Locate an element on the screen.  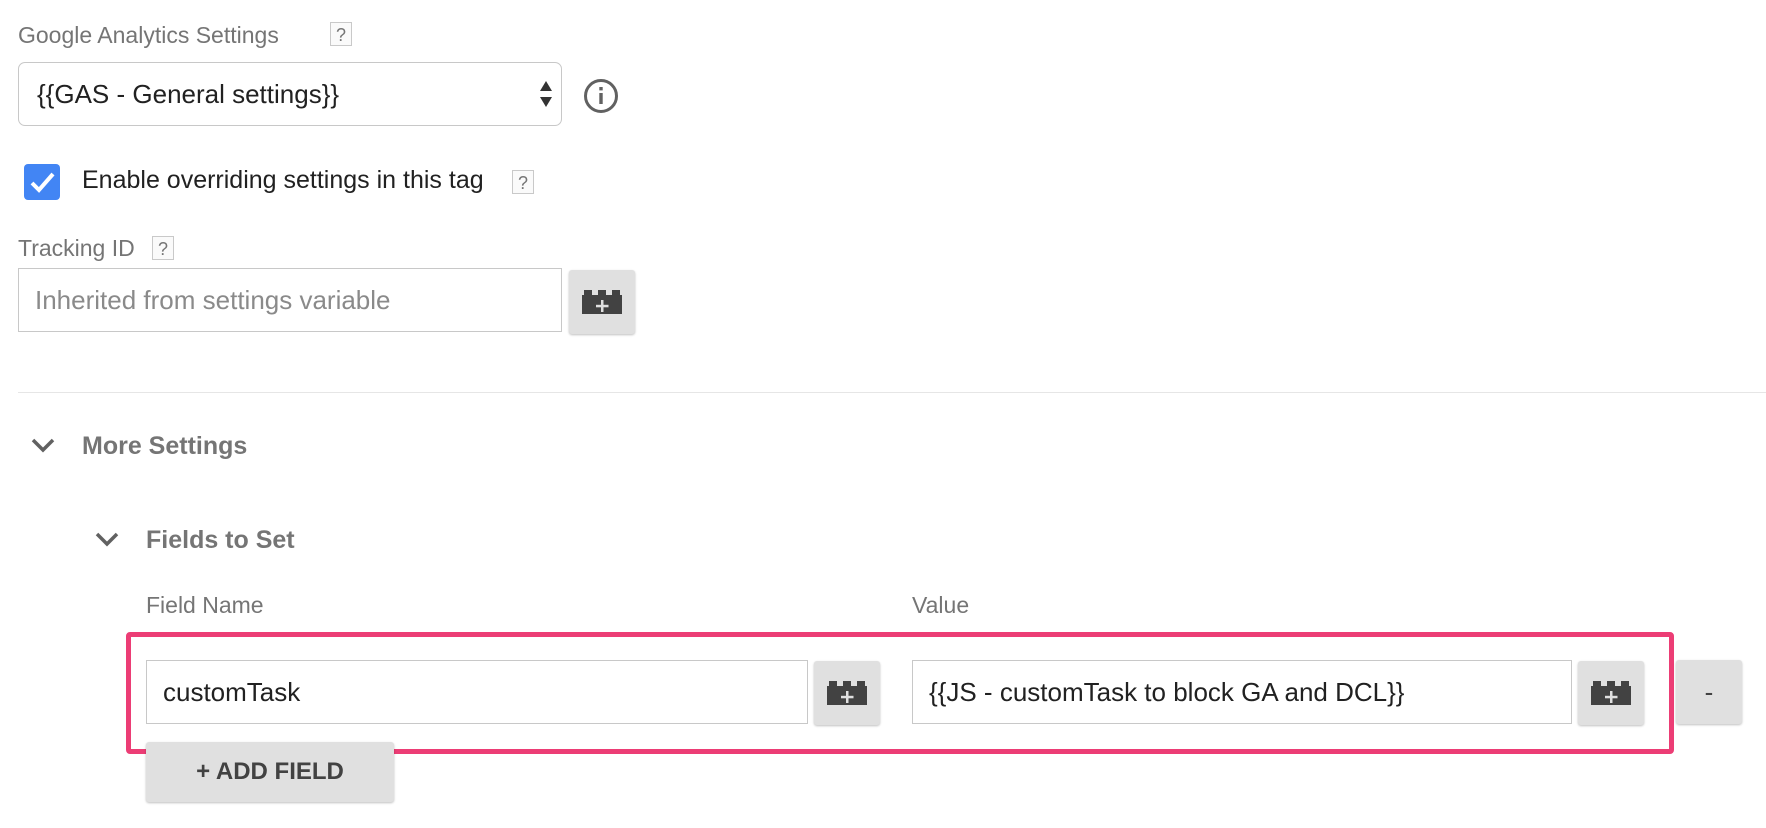
section-divider is located at coordinates (892, 392).